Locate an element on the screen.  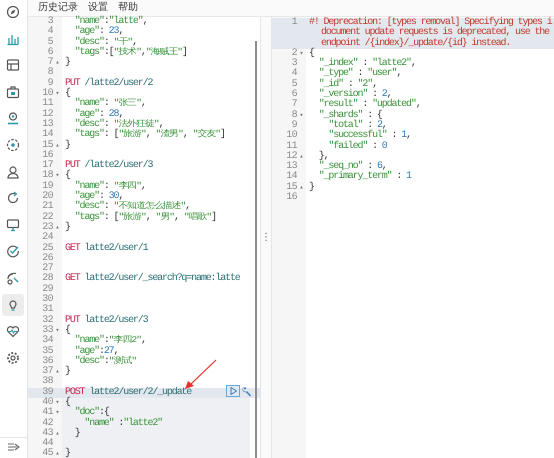
run-button is located at coordinates (233, 391).